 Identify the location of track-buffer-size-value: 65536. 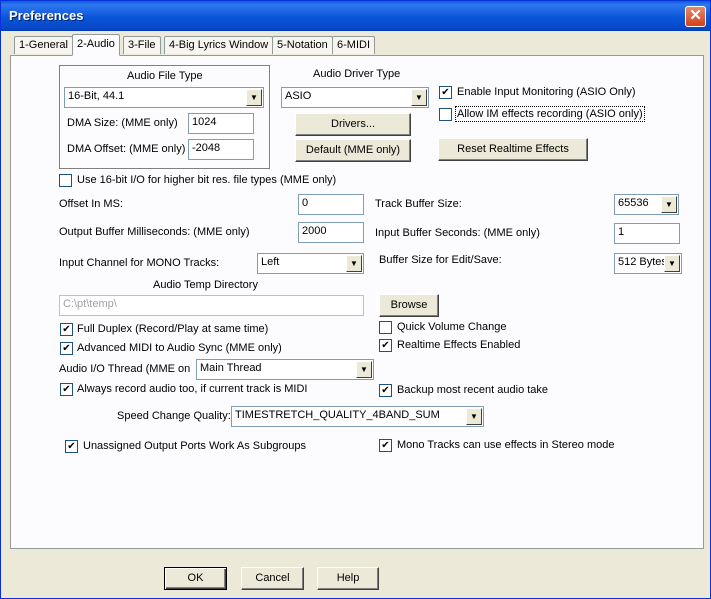
(633, 203).